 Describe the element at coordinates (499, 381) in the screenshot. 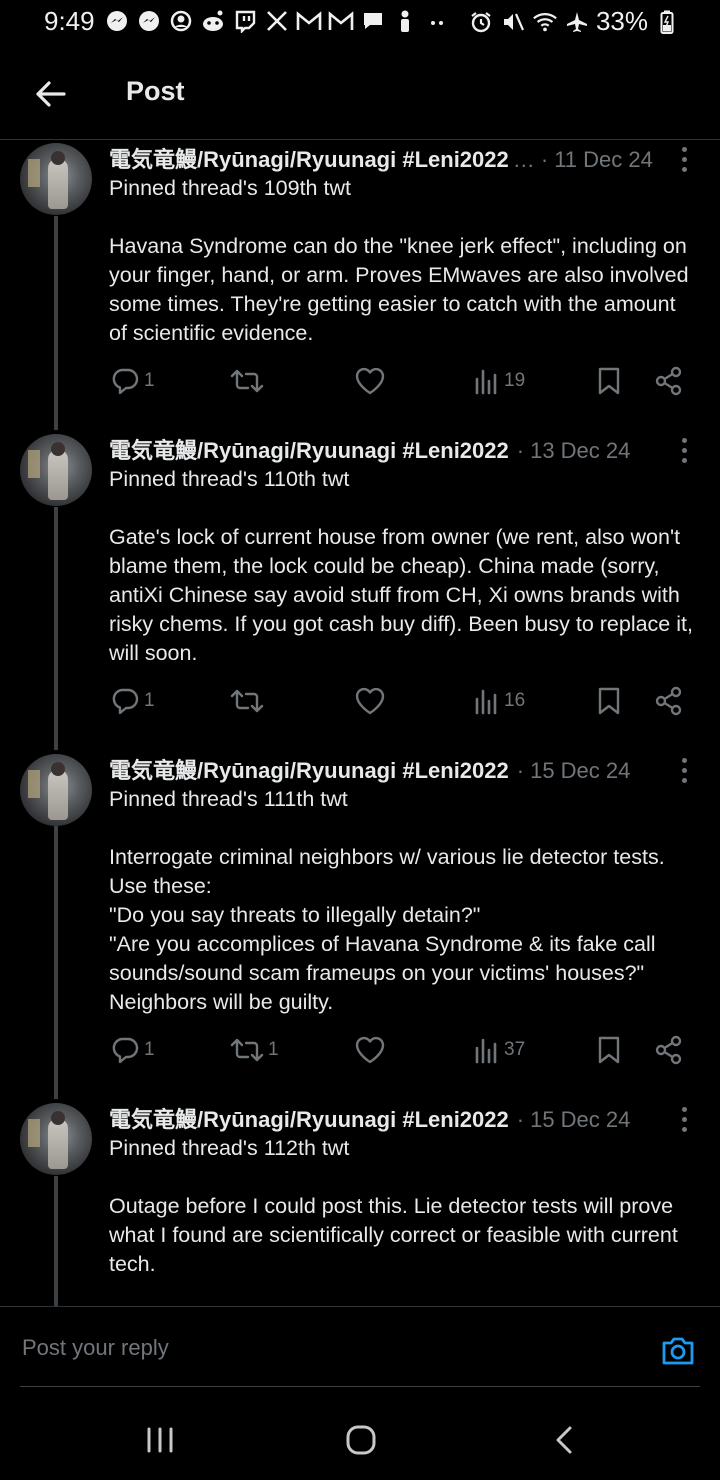

I see `views-button: 19` at that location.